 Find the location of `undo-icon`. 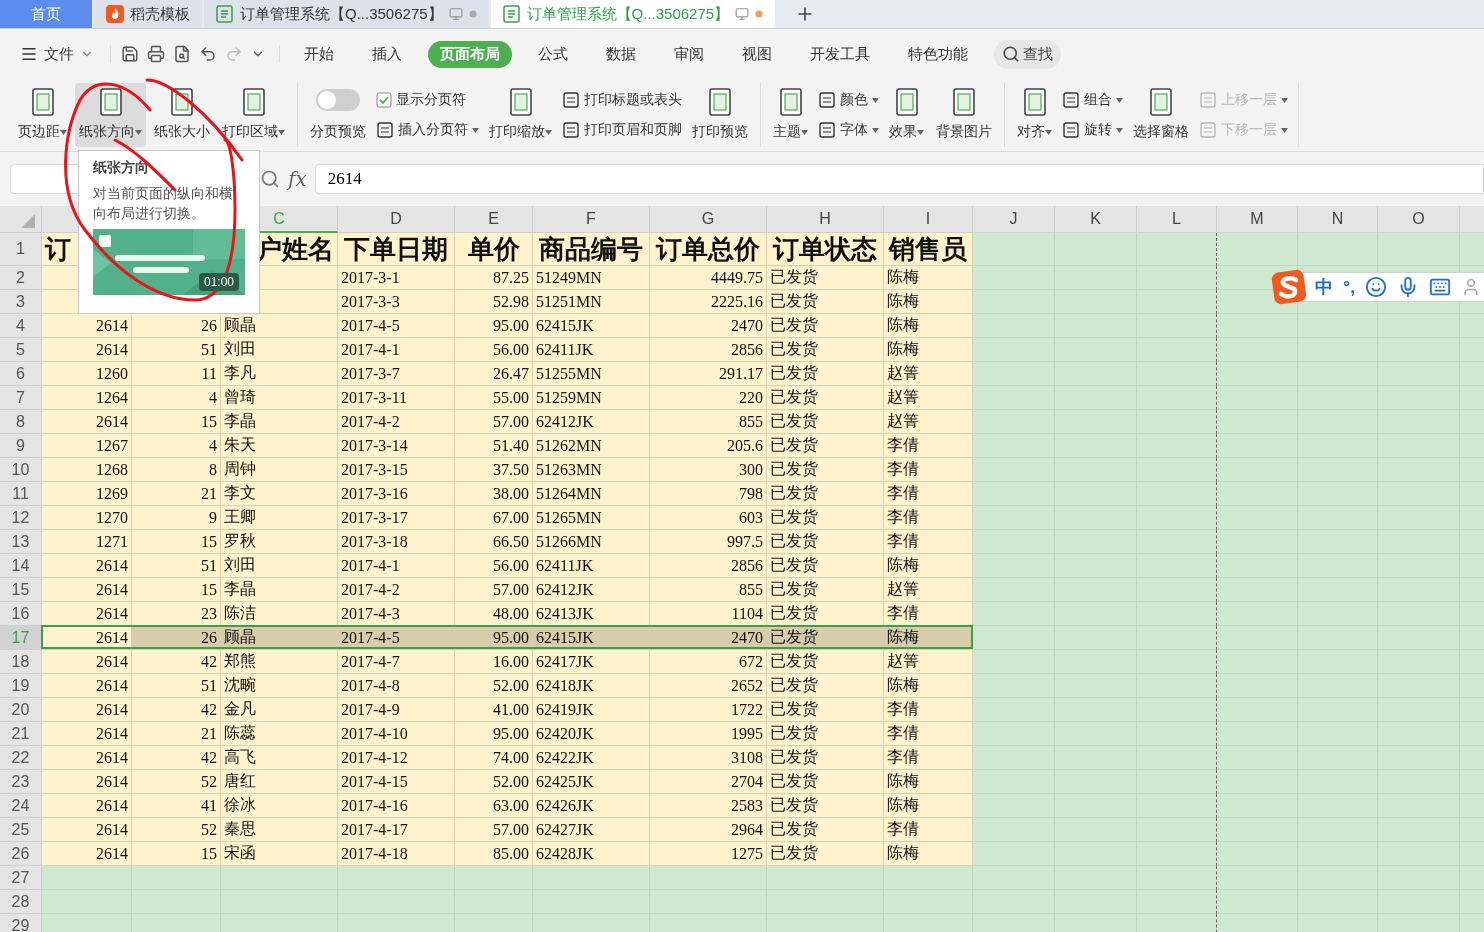

undo-icon is located at coordinates (208, 54).